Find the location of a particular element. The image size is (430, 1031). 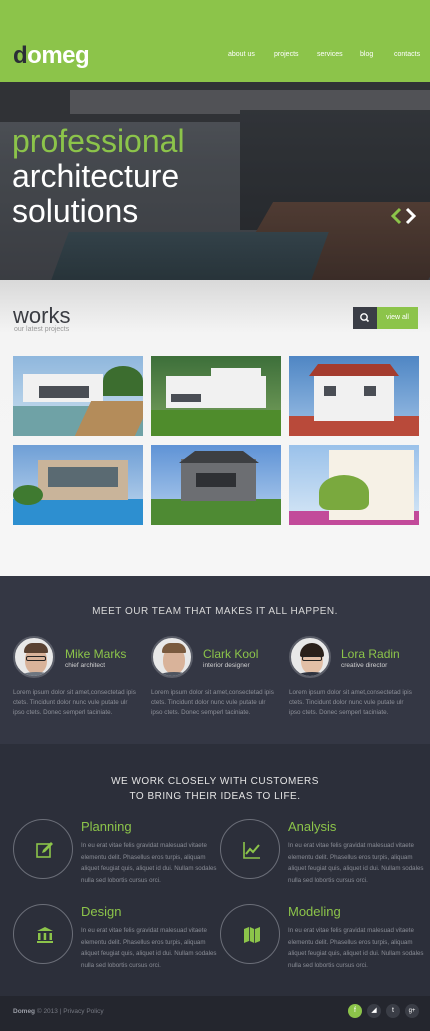

services-heading-line2: TO BRING THEIR IDEAS TO LIFE. is located at coordinates (215, 796).